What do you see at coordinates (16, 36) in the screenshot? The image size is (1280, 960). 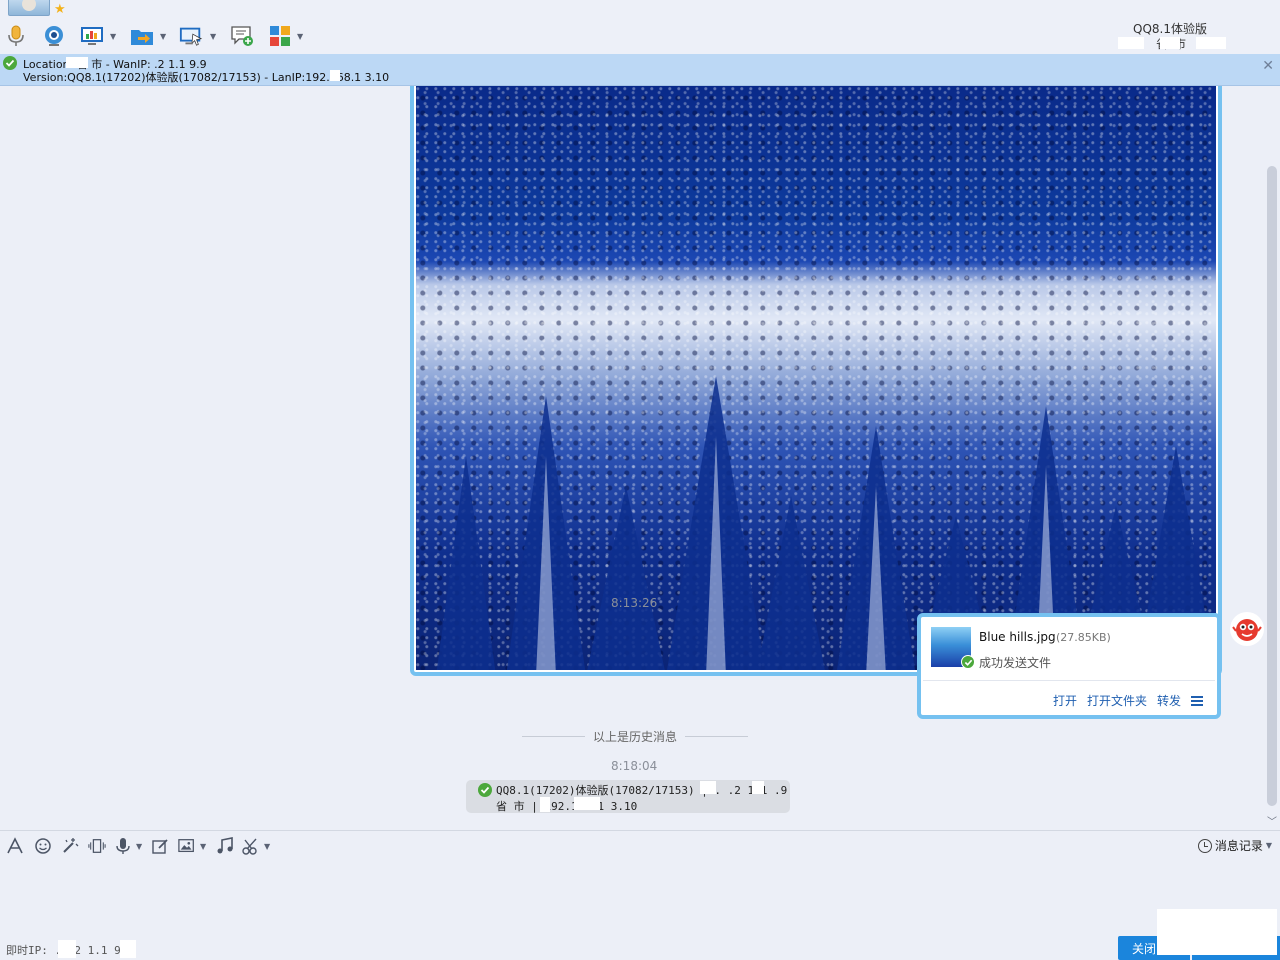 I see `microphone-icon` at bounding box center [16, 36].